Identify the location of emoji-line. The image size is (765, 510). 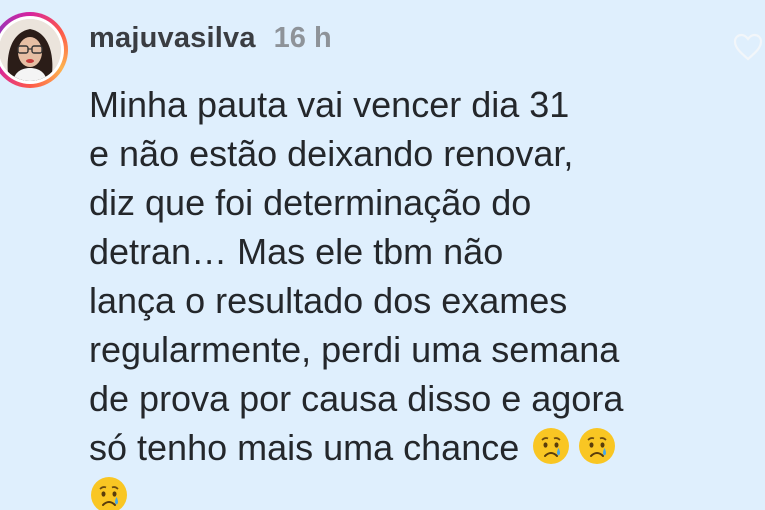
(409, 491).